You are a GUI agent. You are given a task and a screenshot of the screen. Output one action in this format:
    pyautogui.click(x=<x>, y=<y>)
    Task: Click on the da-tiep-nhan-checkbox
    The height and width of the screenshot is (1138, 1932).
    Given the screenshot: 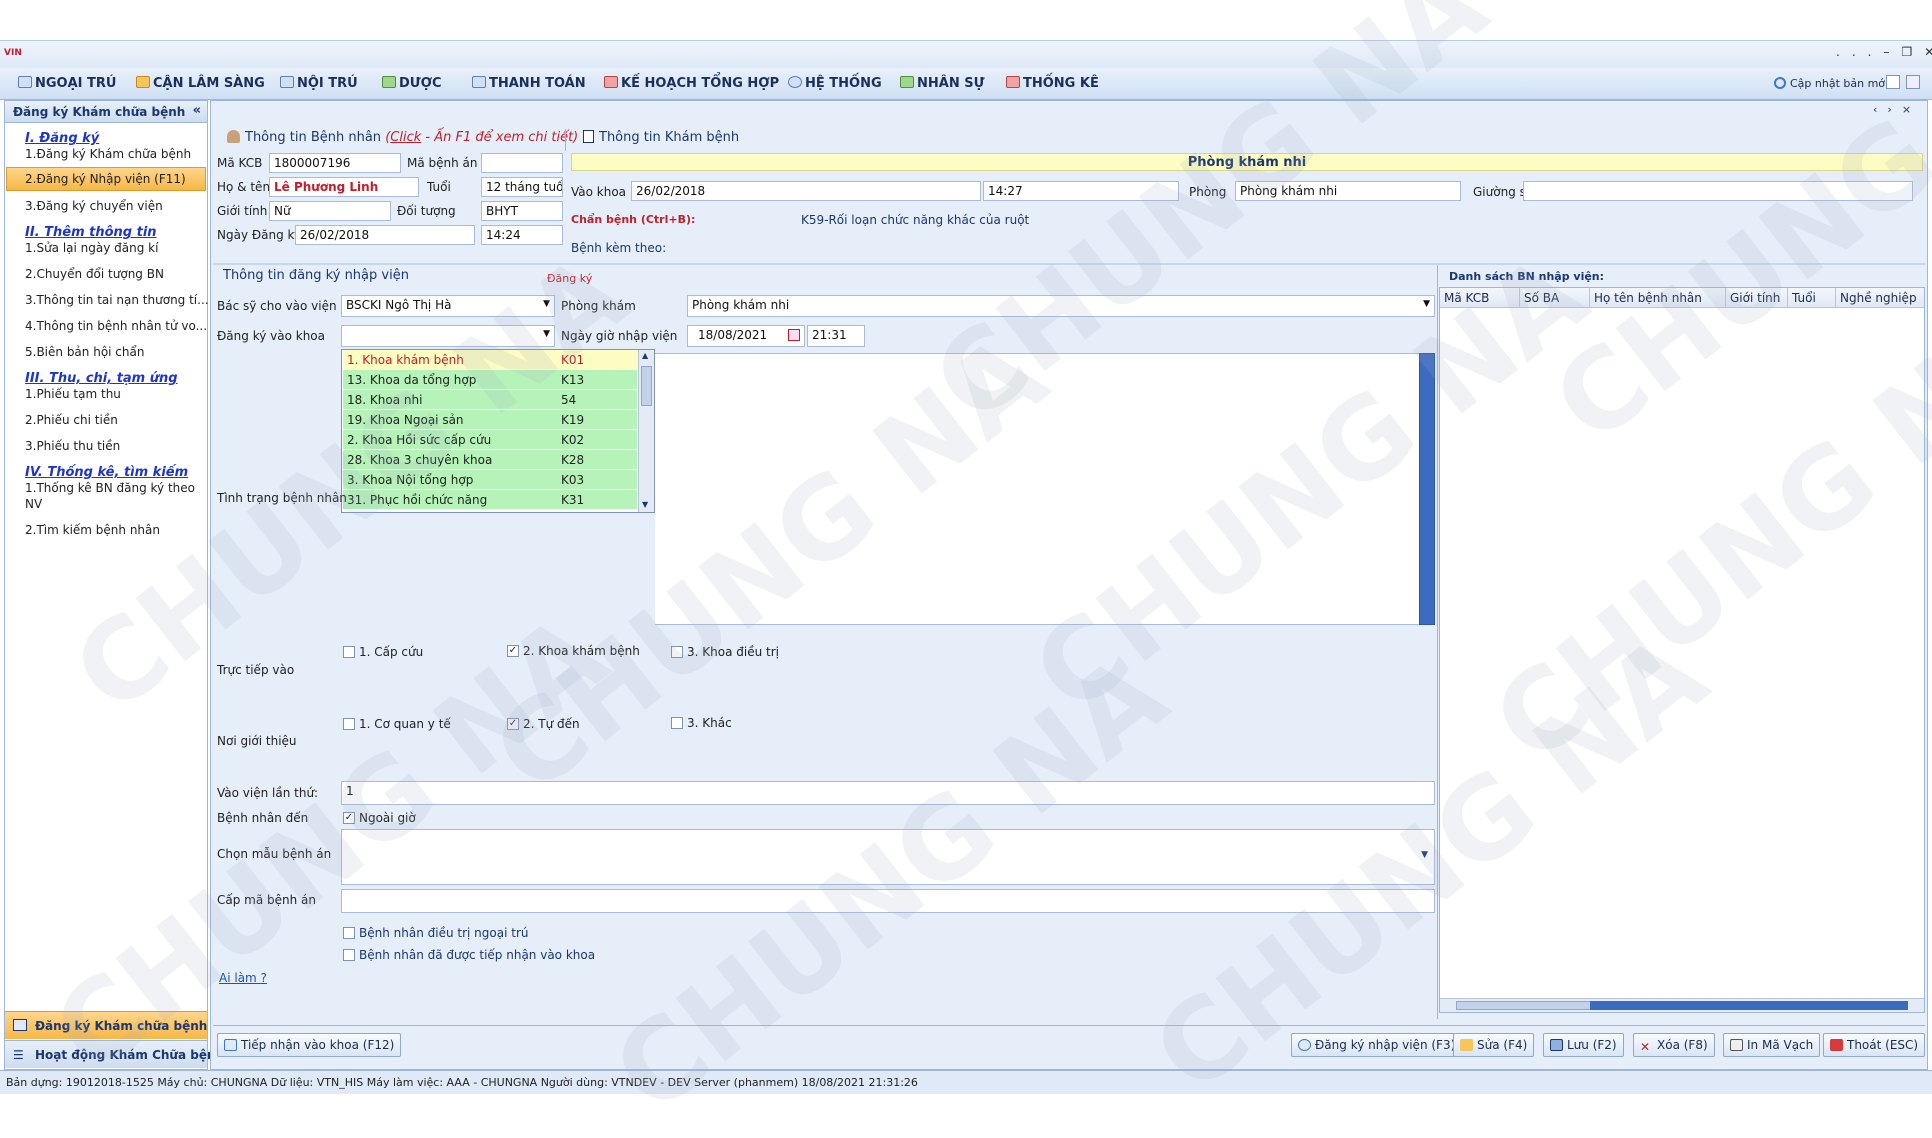 What is the action you would take?
    pyautogui.click(x=349, y=955)
    